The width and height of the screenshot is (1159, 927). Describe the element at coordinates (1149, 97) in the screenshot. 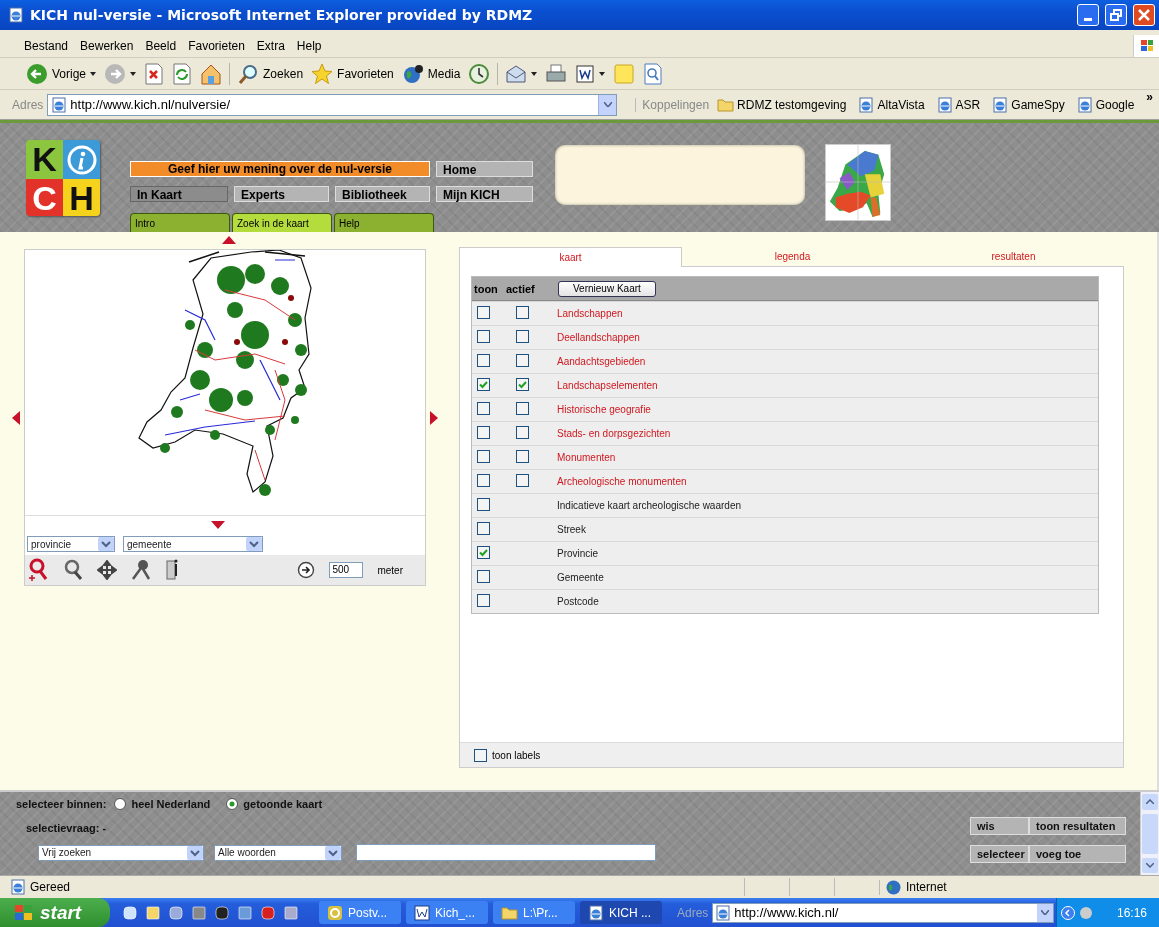

I see `more-links-button: »` at that location.